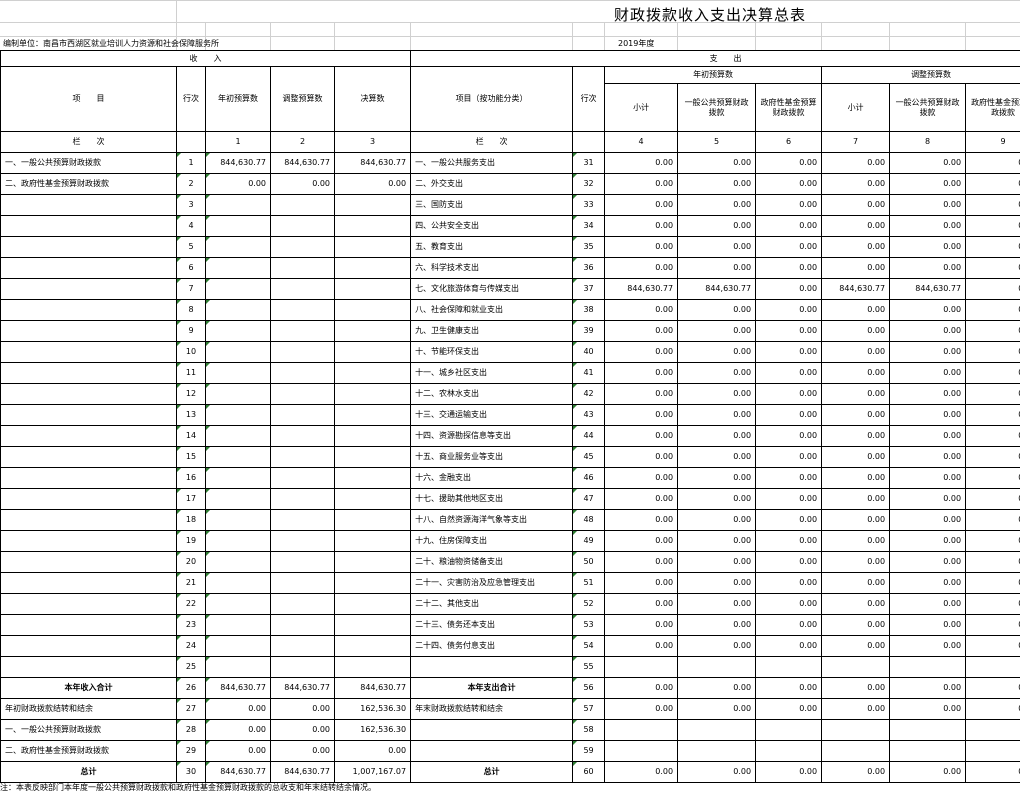 The width and height of the screenshot is (1020, 801). What do you see at coordinates (492, 373) in the screenshot?
I see `expense-item: 十一、城乡社区支出` at bounding box center [492, 373].